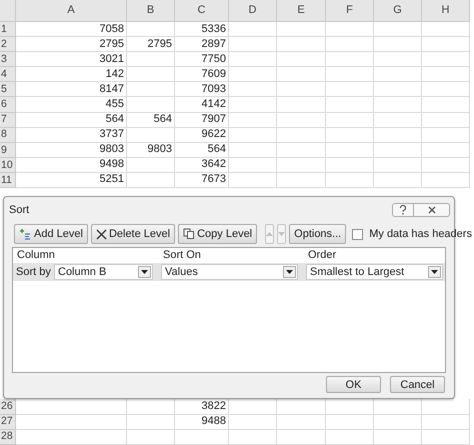 The height and width of the screenshot is (445, 474). I want to click on table-cell: 5336, so click(202, 30).